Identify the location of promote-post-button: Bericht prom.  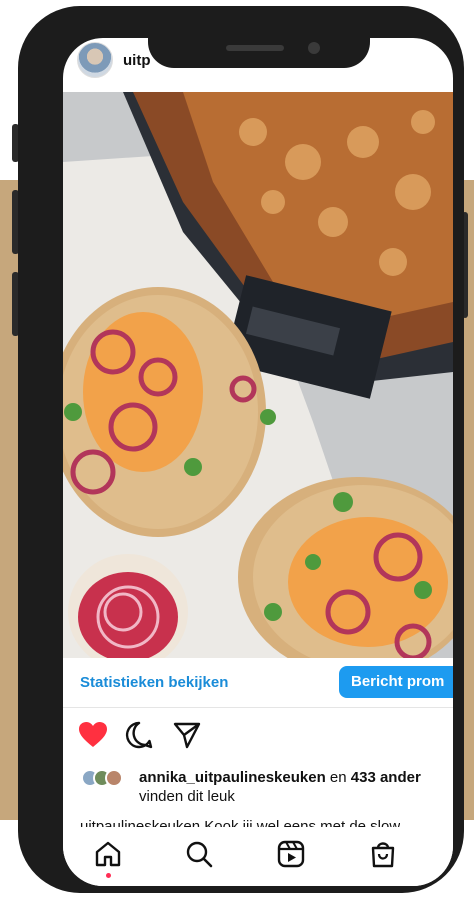
(396, 682).